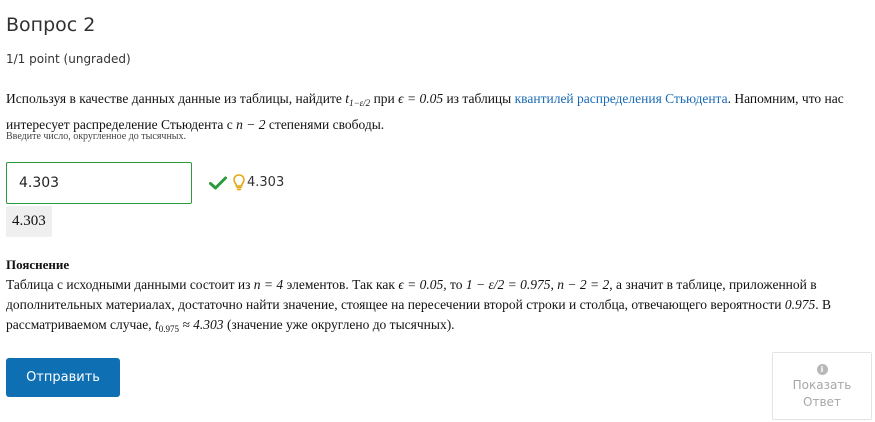  Describe the element at coordinates (38, 264) in the screenshot. I see `explanation-heading: Пояснение` at that location.